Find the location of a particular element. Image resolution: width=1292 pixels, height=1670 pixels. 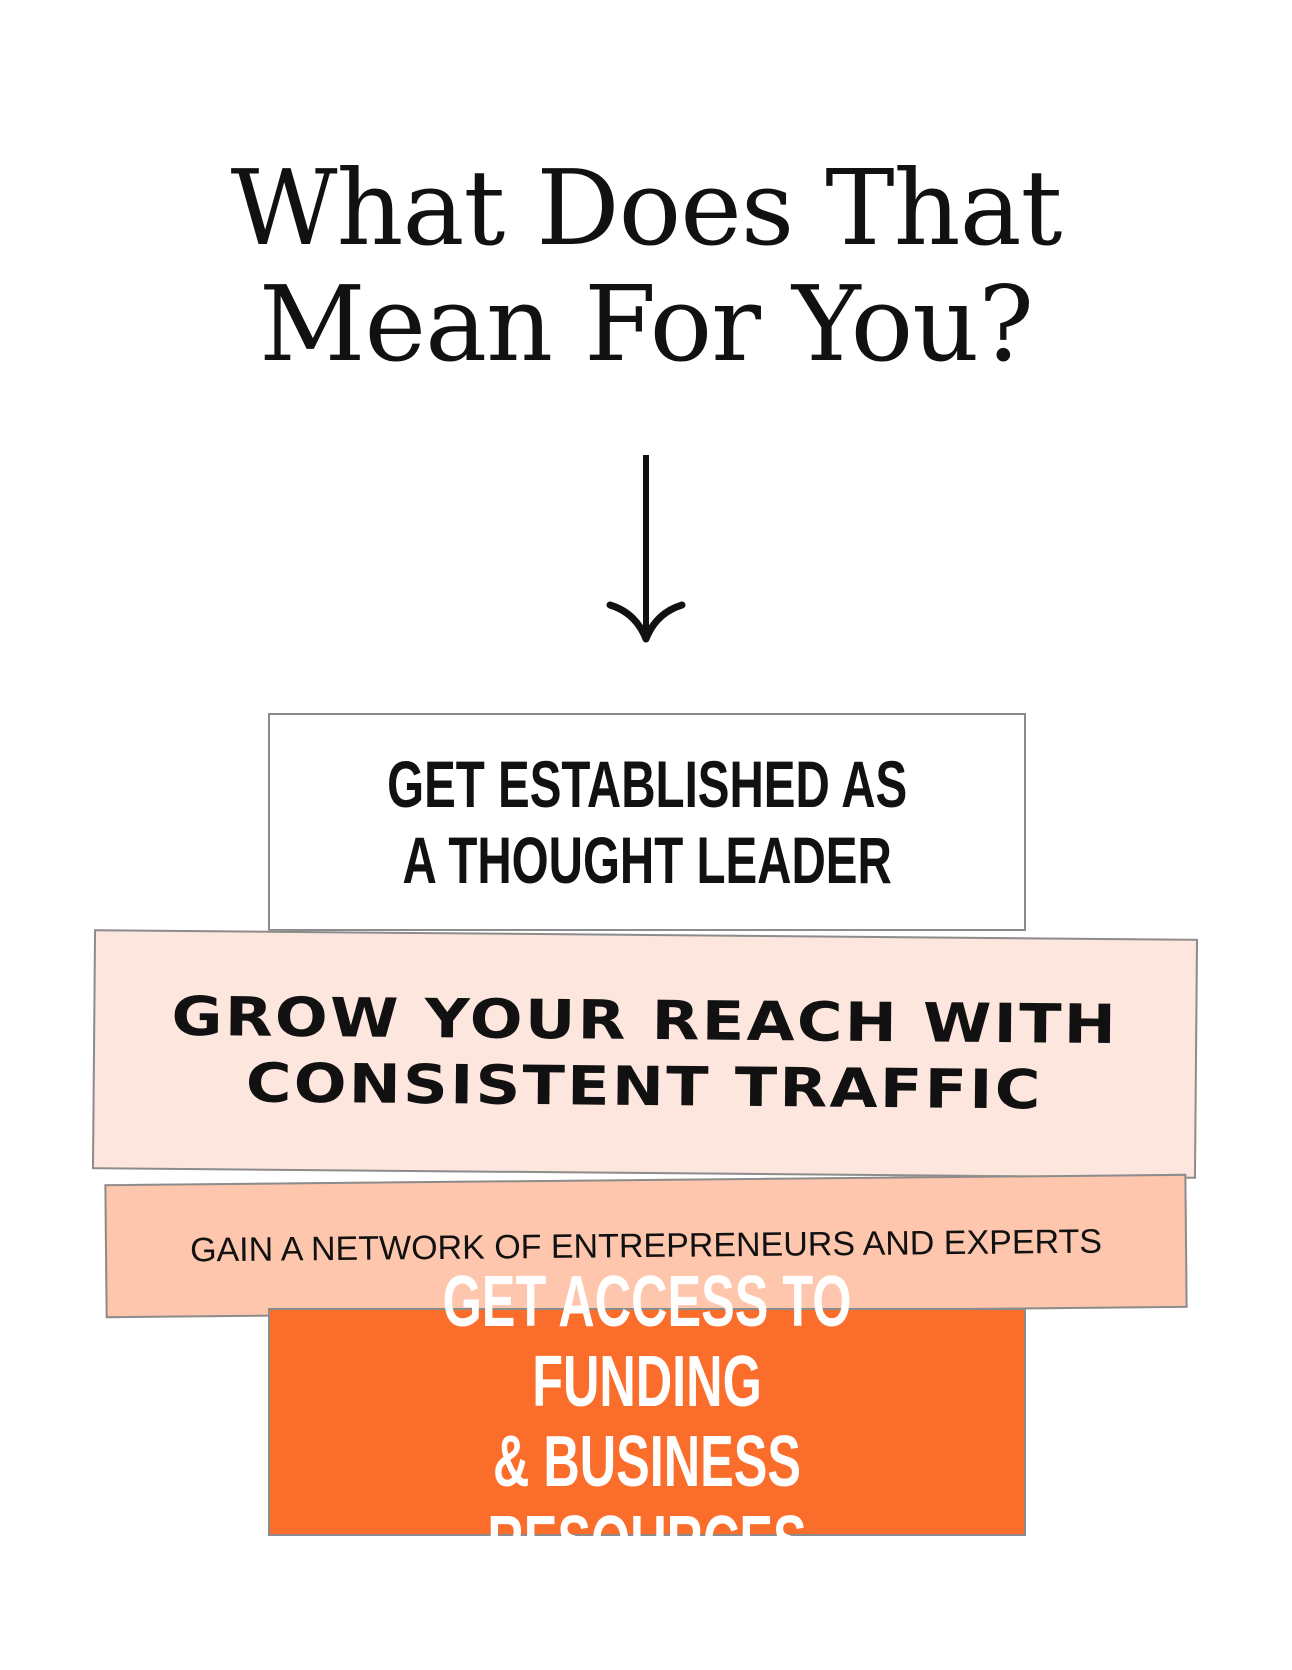

page-title: What Does That Mean For You? is located at coordinates (646, 266).